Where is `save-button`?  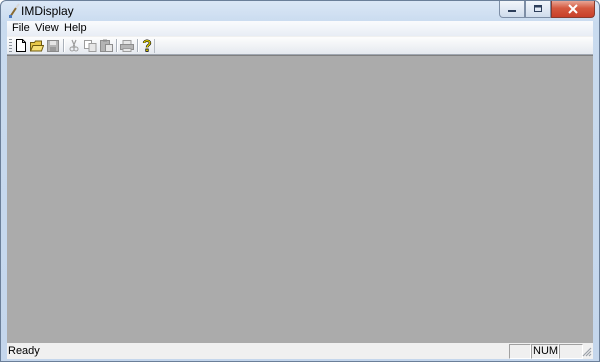
save-button is located at coordinates (53, 45).